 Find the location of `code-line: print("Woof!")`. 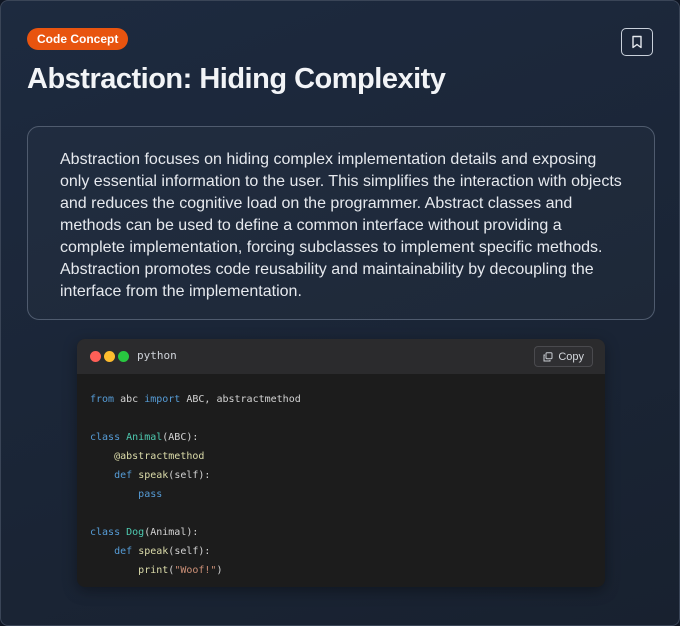

code-line: print("Woof!") is located at coordinates (347, 570).